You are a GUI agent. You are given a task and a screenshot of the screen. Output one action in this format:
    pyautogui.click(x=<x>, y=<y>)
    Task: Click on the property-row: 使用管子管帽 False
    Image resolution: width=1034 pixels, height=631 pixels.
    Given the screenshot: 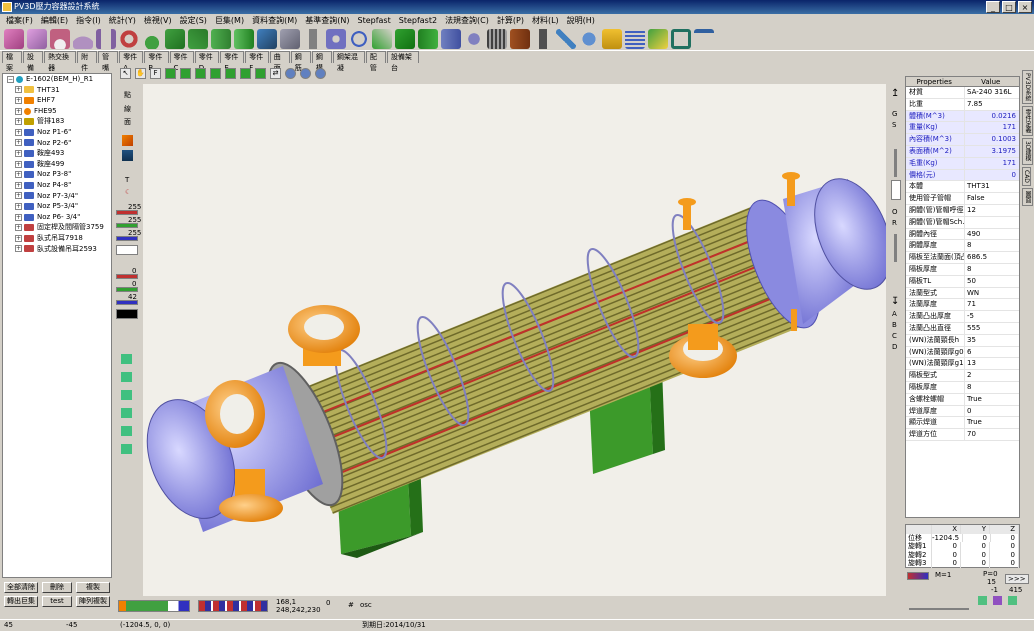 What is the action you would take?
    pyautogui.click(x=962, y=199)
    